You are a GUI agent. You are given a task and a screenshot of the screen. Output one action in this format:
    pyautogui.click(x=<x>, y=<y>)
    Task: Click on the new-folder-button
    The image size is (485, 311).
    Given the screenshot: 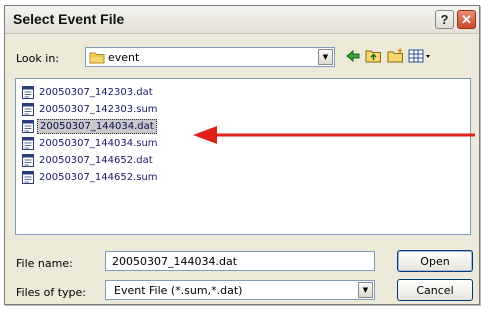 What is the action you would take?
    pyautogui.click(x=395, y=57)
    